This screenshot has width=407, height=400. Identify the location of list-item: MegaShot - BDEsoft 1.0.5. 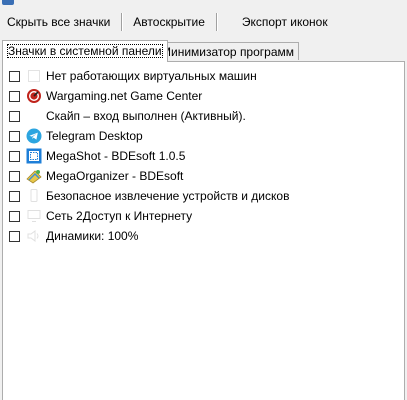
(203, 156).